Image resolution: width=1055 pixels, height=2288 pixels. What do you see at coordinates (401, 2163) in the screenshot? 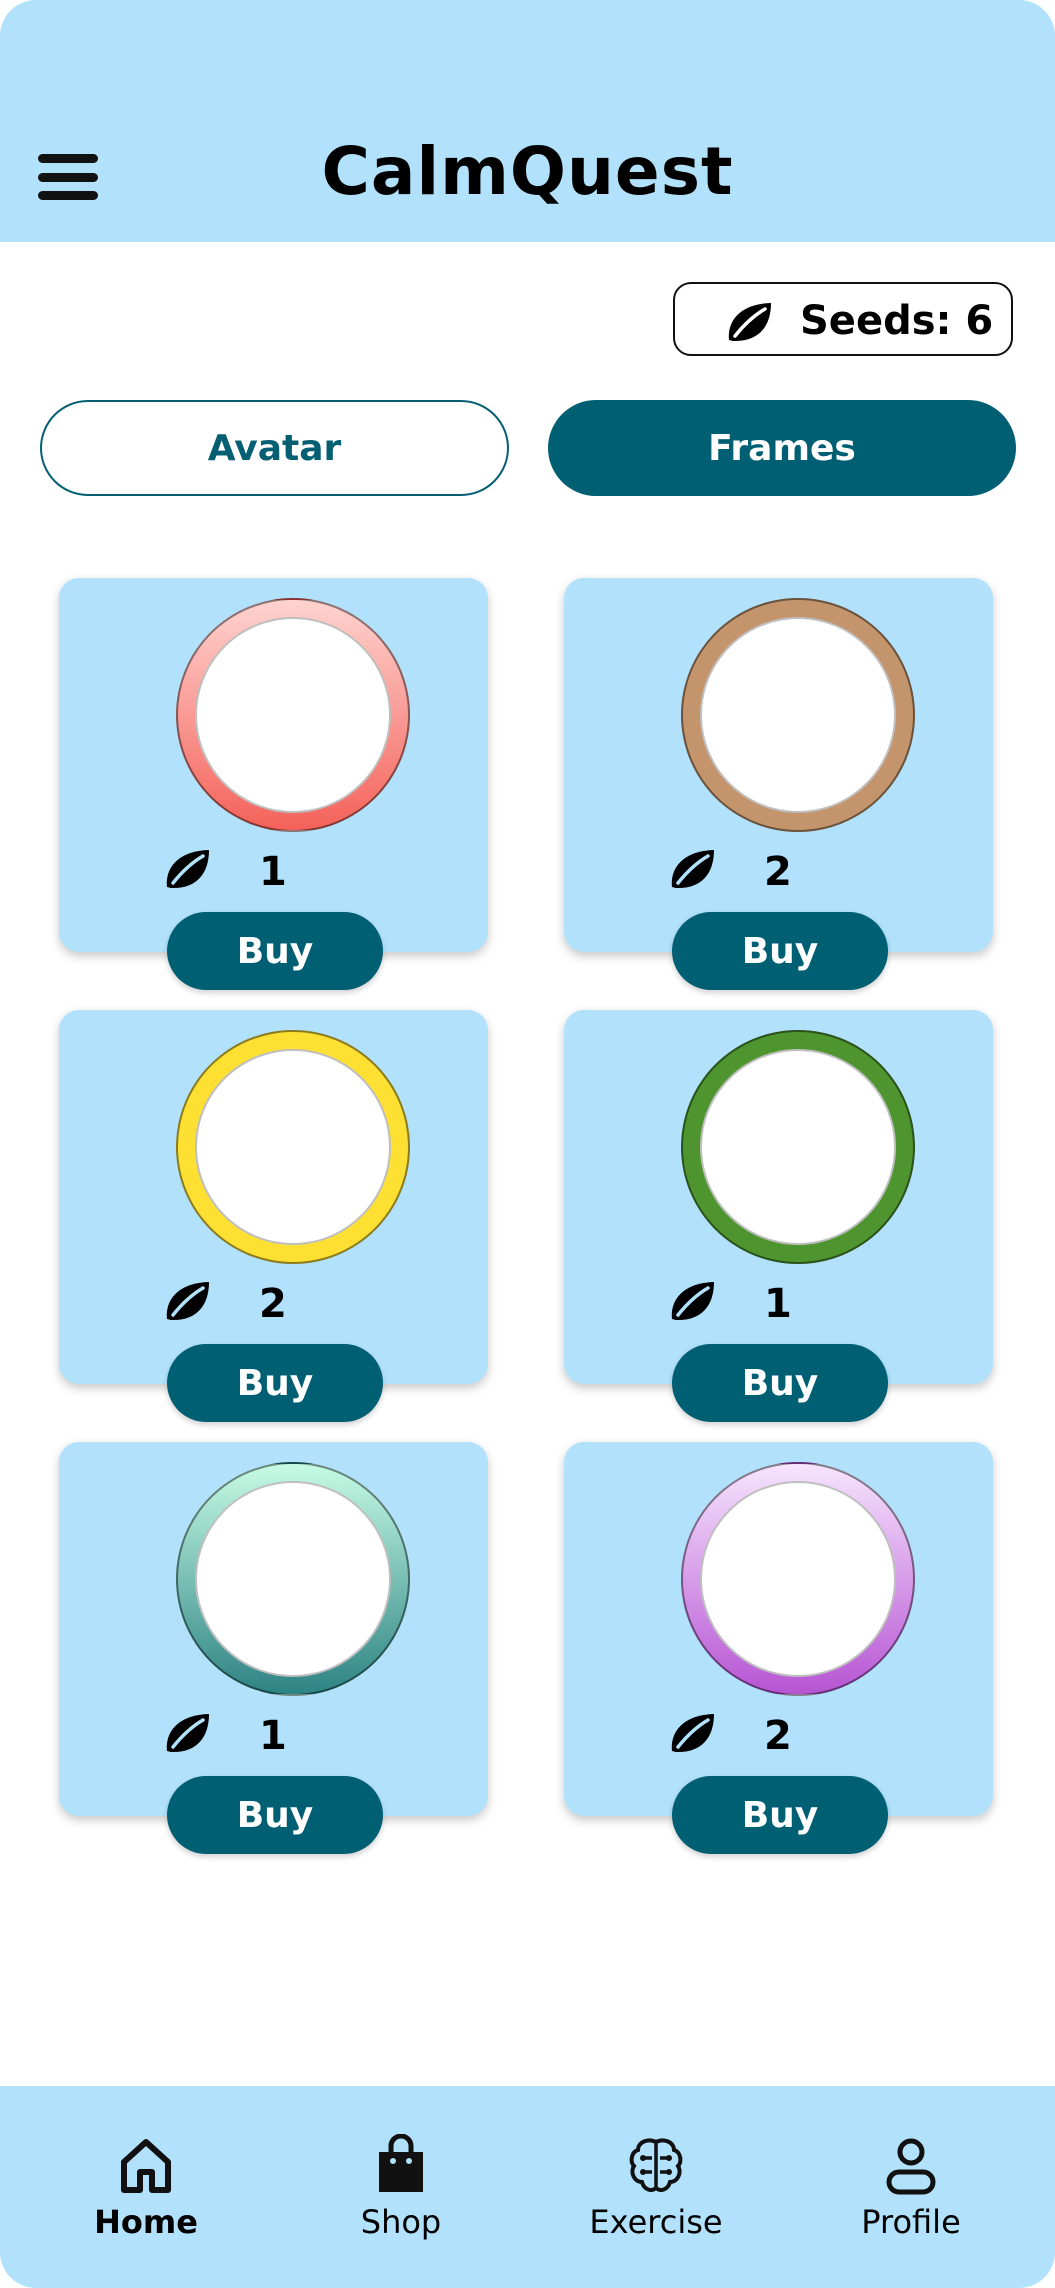
I see `shopping-bag-icon` at bounding box center [401, 2163].